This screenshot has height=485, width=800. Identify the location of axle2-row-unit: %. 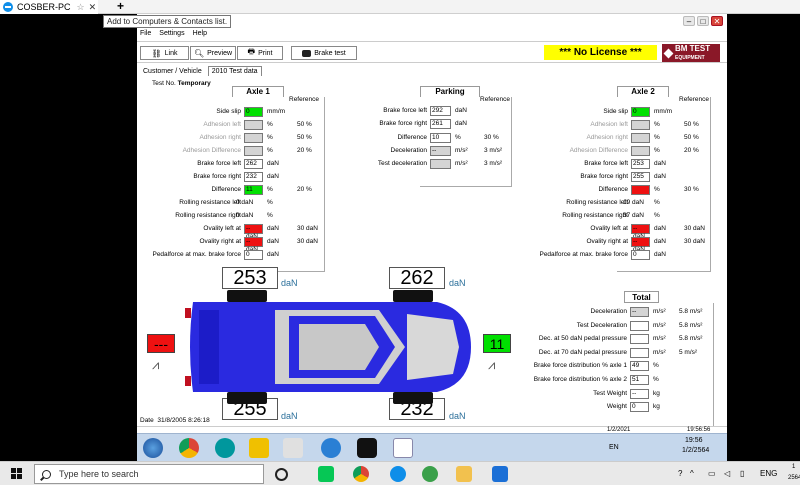
(657, 202).